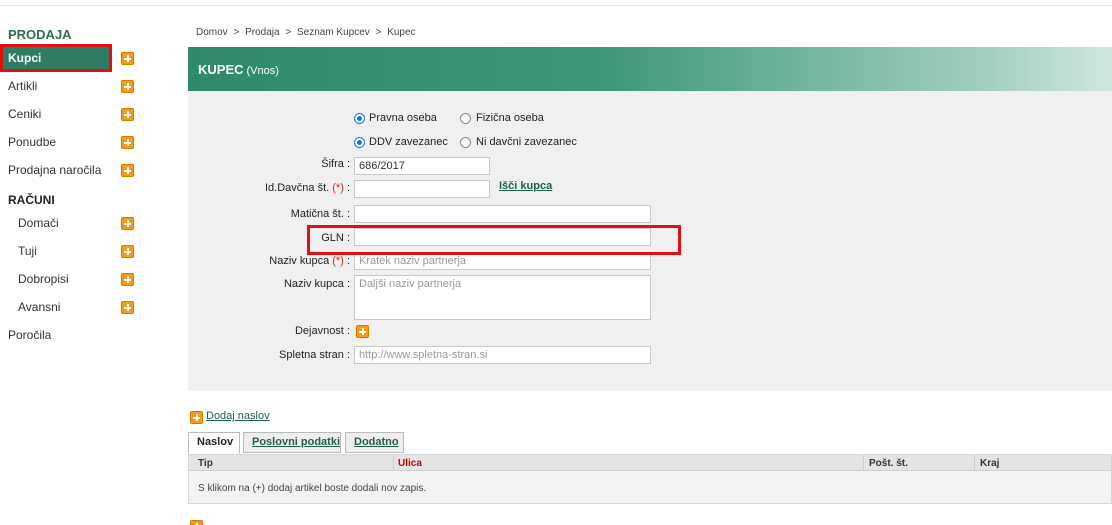 The width and height of the screenshot is (1112, 525). What do you see at coordinates (72, 279) in the screenshot?
I see `sidebar-item-dobropisi: Dobropisi` at bounding box center [72, 279].